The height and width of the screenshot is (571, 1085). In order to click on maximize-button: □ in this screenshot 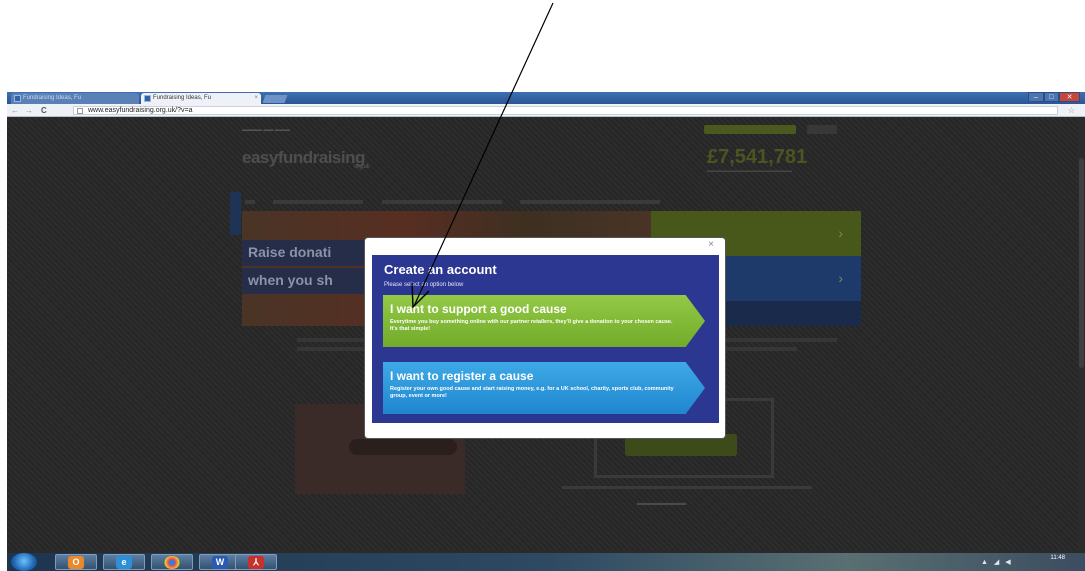, I will do `click(1051, 97)`.